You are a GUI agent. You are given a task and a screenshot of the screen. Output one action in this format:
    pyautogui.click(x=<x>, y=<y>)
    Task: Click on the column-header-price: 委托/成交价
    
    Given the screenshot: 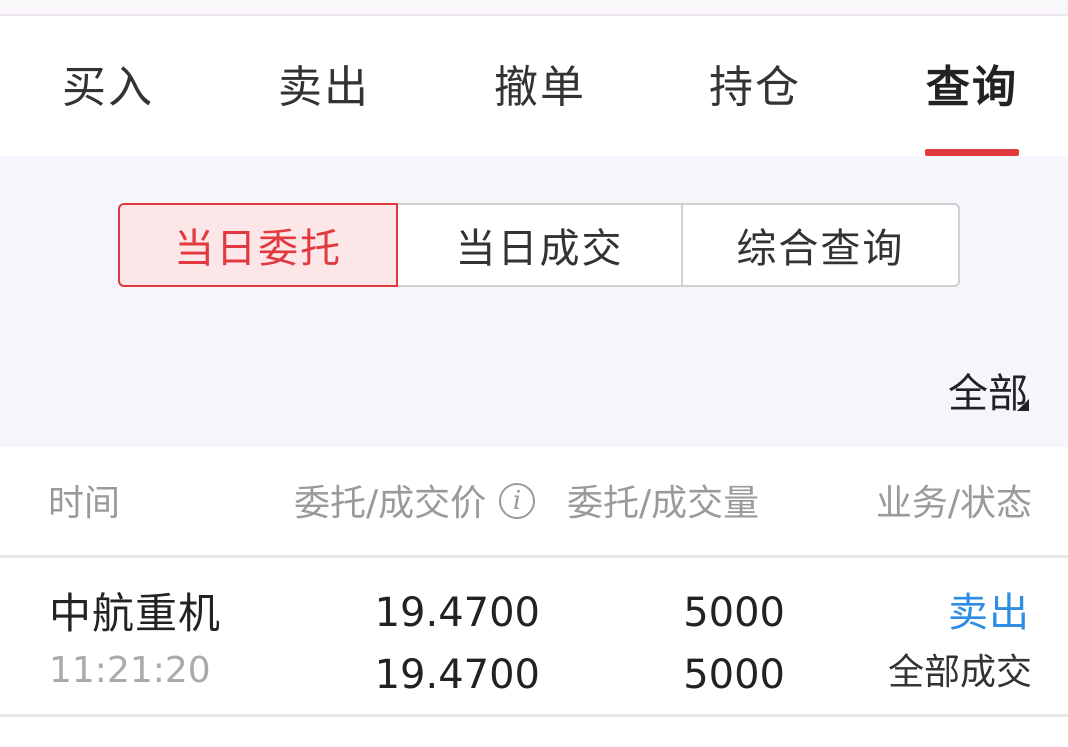 What is the action you would take?
    pyautogui.click(x=390, y=503)
    